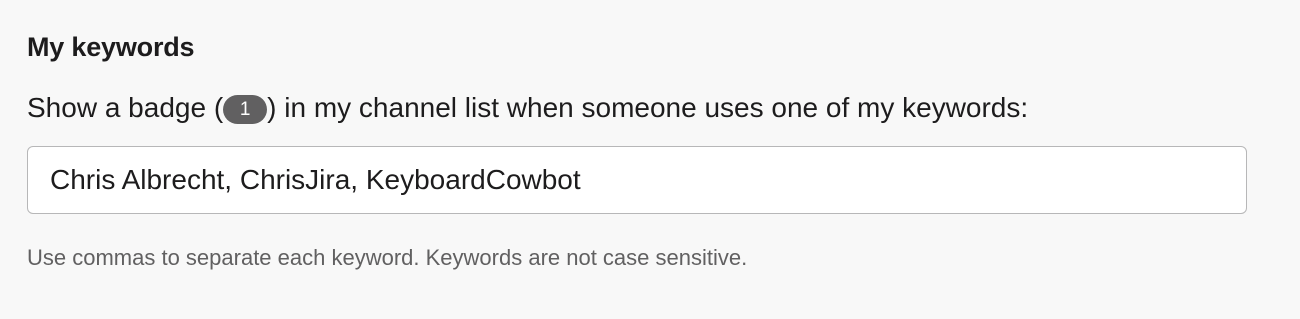 This screenshot has height=319, width=1300. What do you see at coordinates (245, 109) in the screenshot?
I see `badge-example: 1` at bounding box center [245, 109].